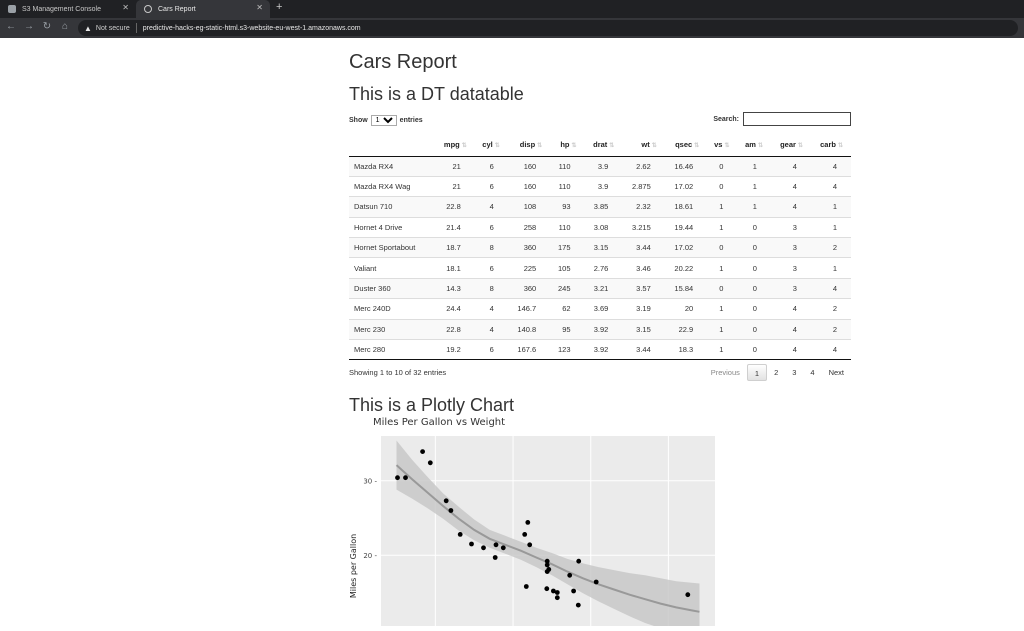  What do you see at coordinates (794, 372) in the screenshot?
I see `page-button-3: 3` at bounding box center [794, 372].